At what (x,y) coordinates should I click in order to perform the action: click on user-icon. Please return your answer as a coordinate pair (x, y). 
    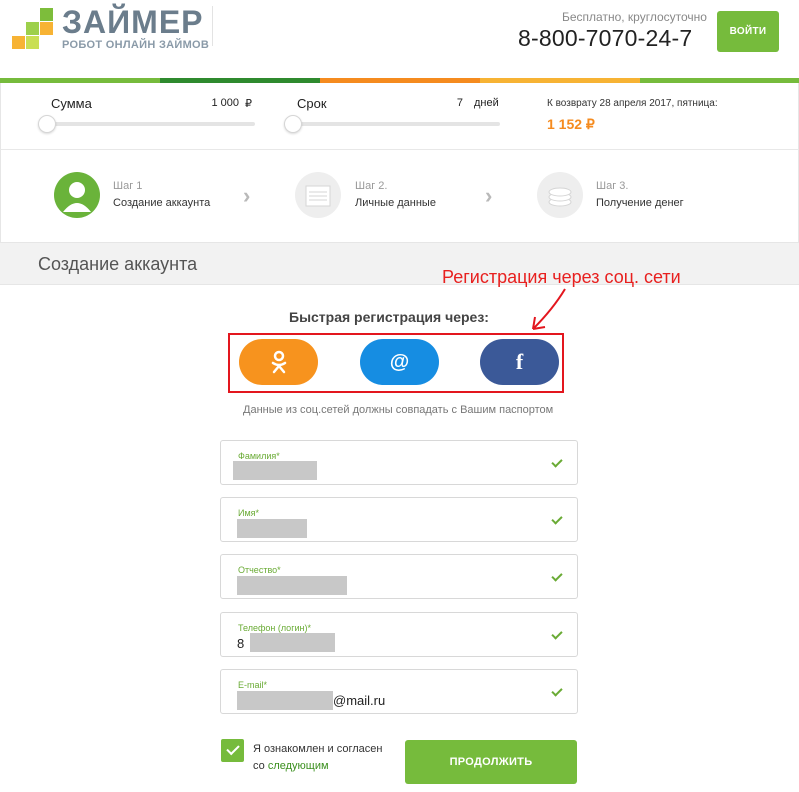
    Looking at the image, I should click on (77, 195).